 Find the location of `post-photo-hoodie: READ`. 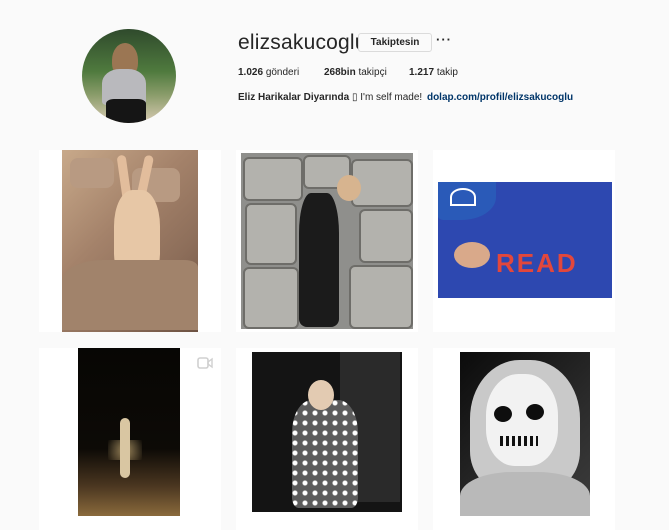

post-photo-hoodie: READ is located at coordinates (525, 240).